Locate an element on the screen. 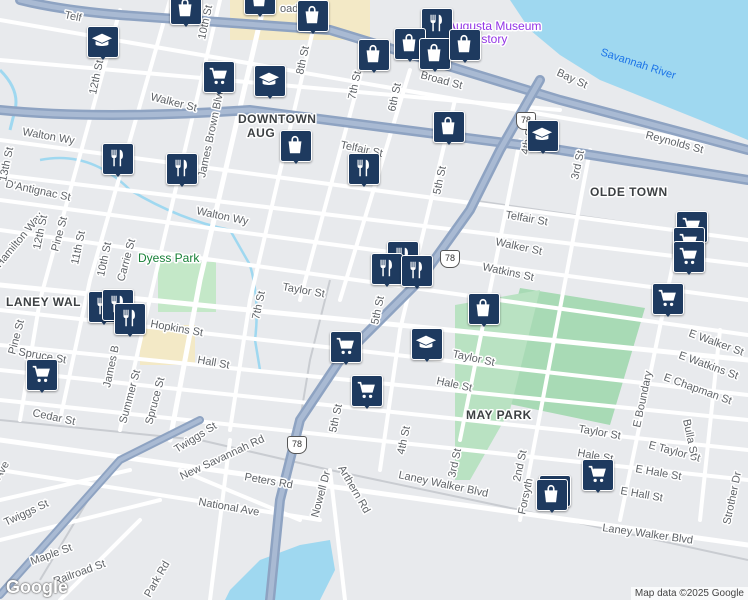 The height and width of the screenshot is (600, 748). area-downtown-2: AUG is located at coordinates (261, 133).